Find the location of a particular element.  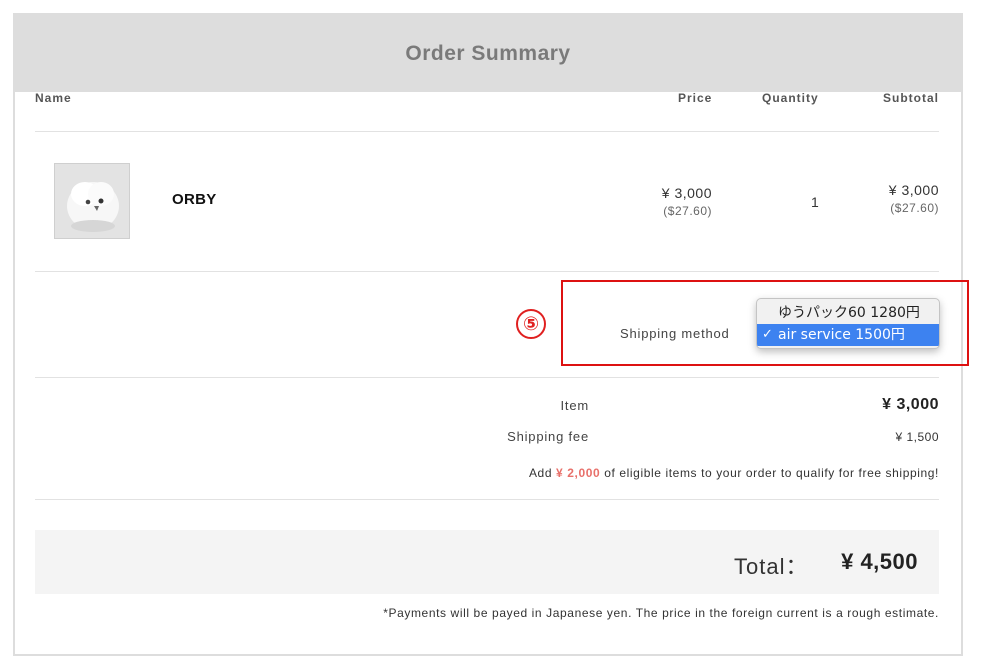

shipping-fee-label: Shipping fee is located at coordinates (548, 436).